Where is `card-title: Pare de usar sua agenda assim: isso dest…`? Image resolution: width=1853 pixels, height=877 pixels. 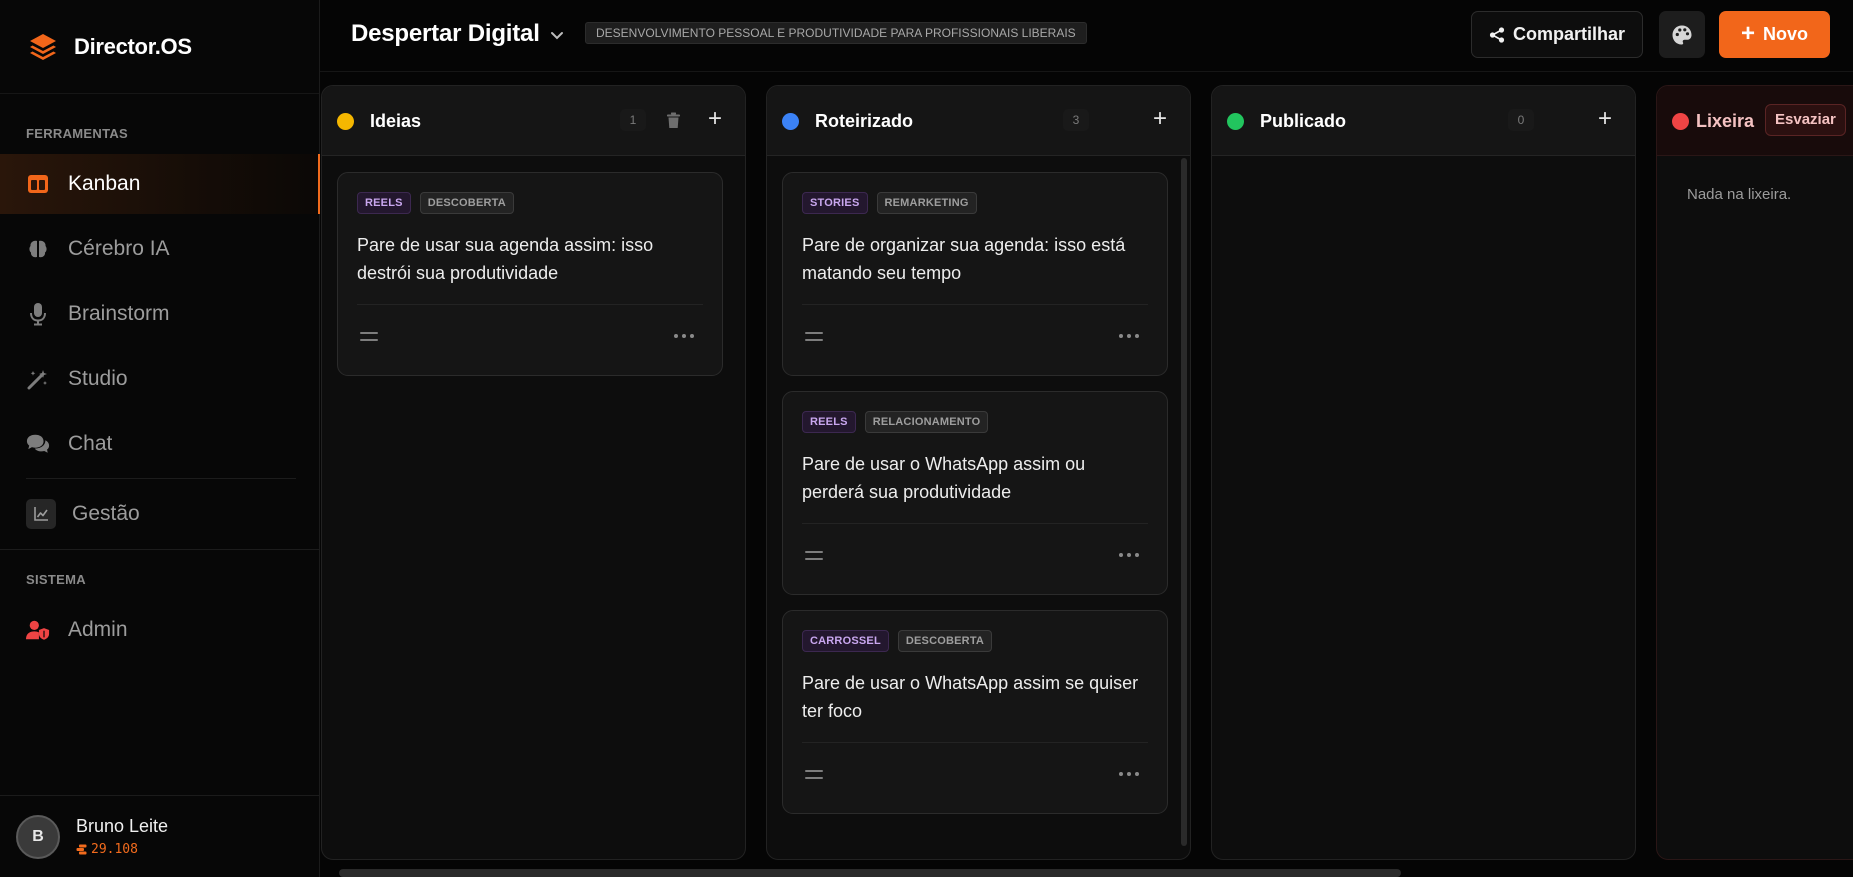 card-title: Pare de usar sua agenda assim: isso dest… is located at coordinates (505, 259).